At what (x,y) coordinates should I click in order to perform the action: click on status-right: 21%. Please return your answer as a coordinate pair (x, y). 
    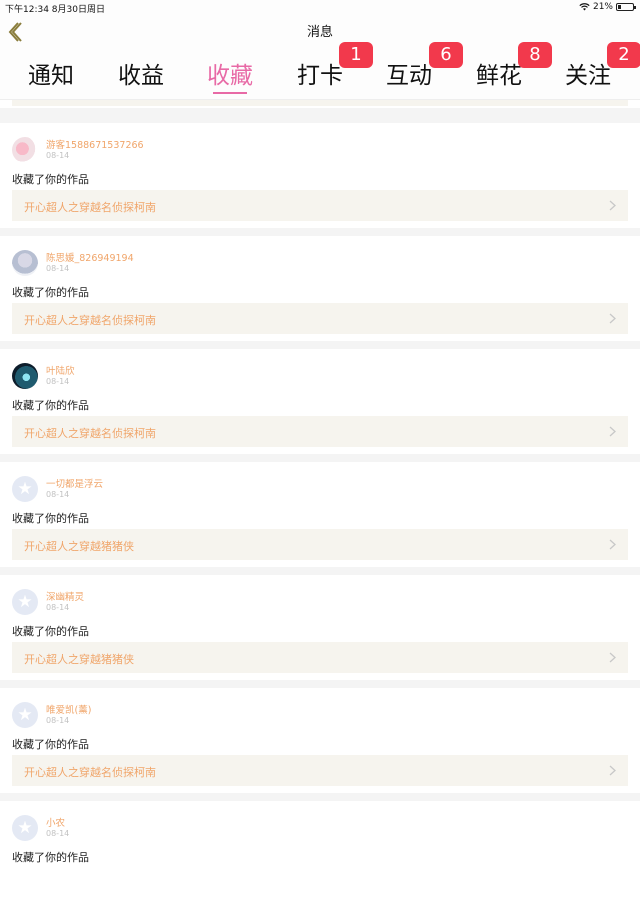
    Looking at the image, I should click on (607, 7).